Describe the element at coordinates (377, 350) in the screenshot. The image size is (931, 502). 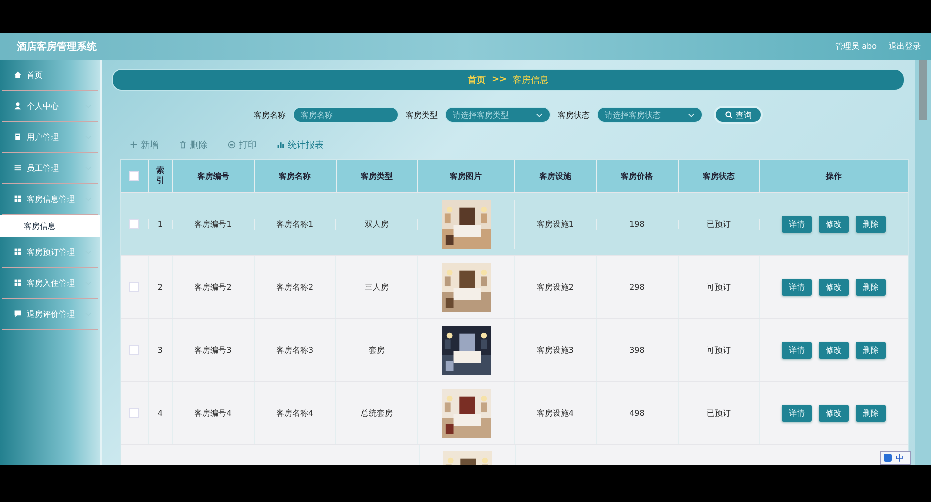
I see `table-cell: 套房` at that location.